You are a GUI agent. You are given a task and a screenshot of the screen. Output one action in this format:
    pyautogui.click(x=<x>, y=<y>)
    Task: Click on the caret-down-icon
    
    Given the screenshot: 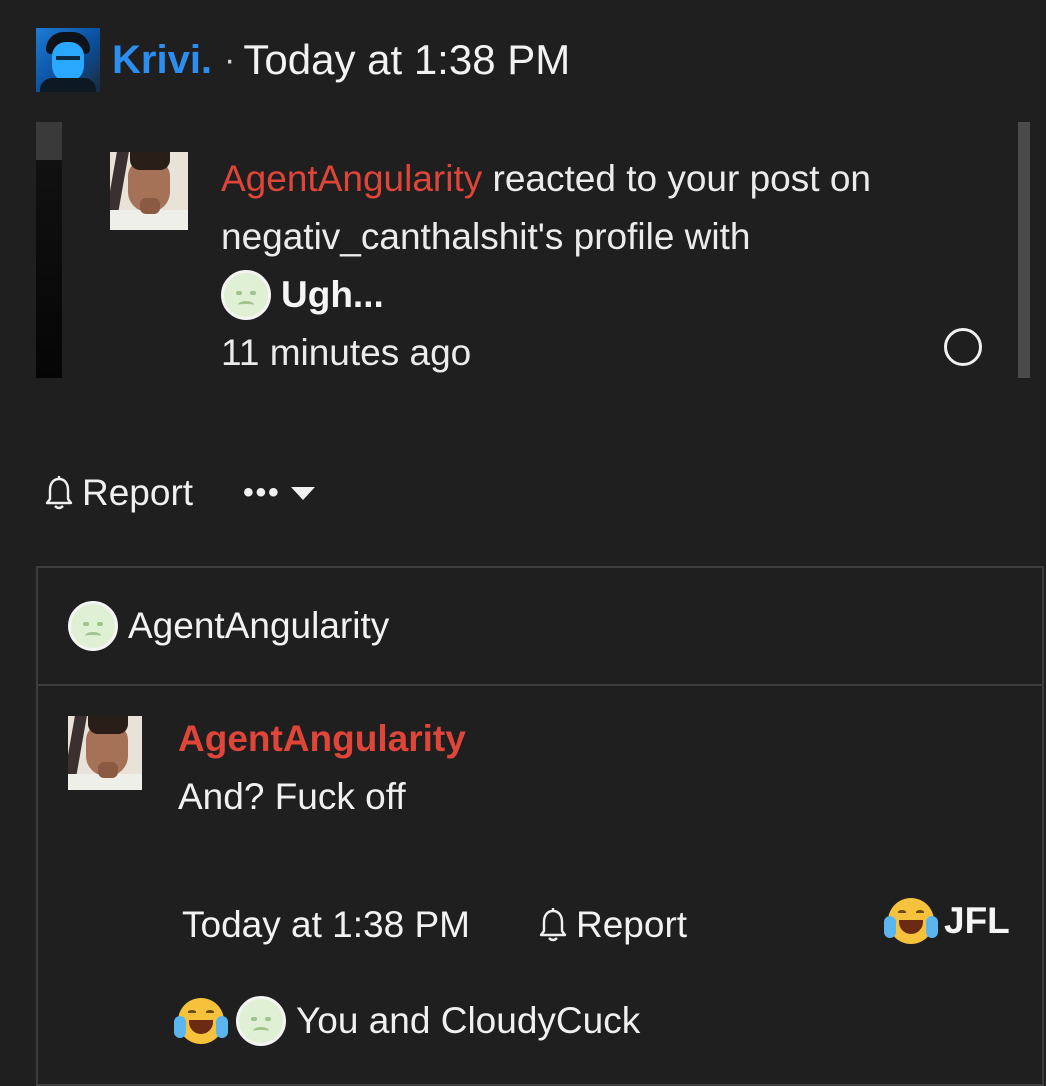 What is the action you would take?
    pyautogui.click(x=302, y=493)
    